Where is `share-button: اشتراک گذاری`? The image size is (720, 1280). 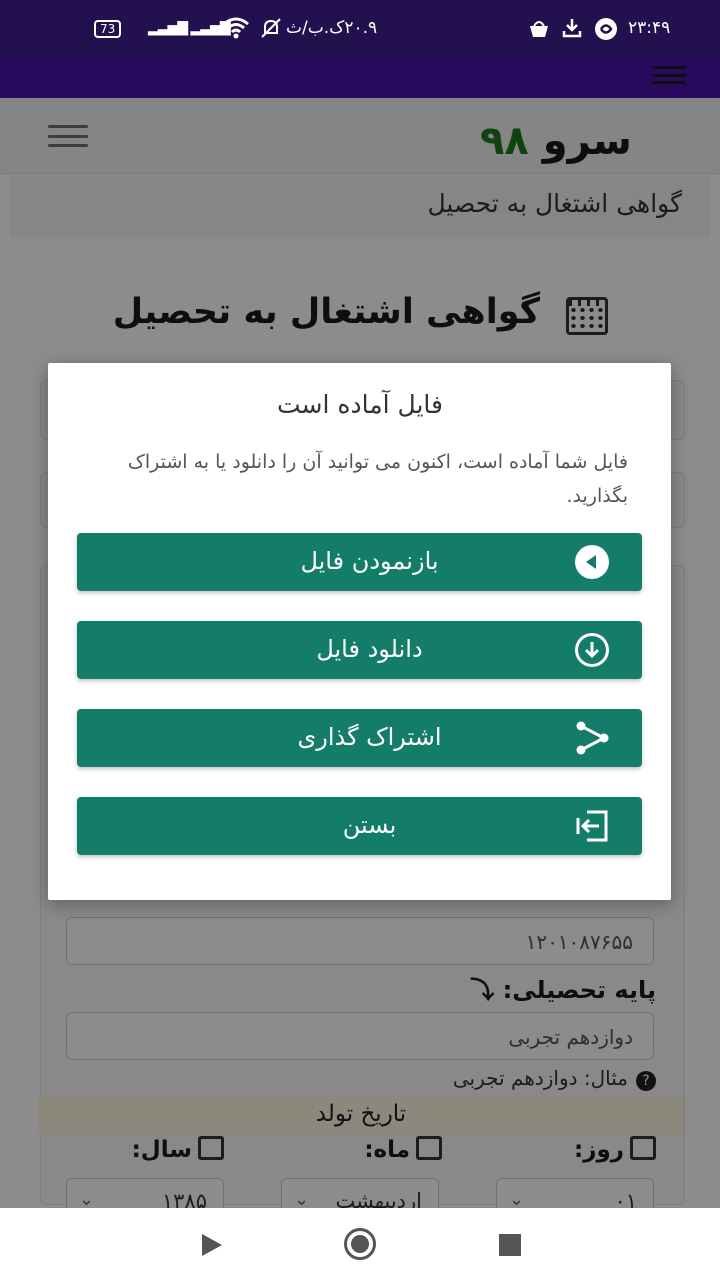 share-button: اشتراک گذاری is located at coordinates (359, 738).